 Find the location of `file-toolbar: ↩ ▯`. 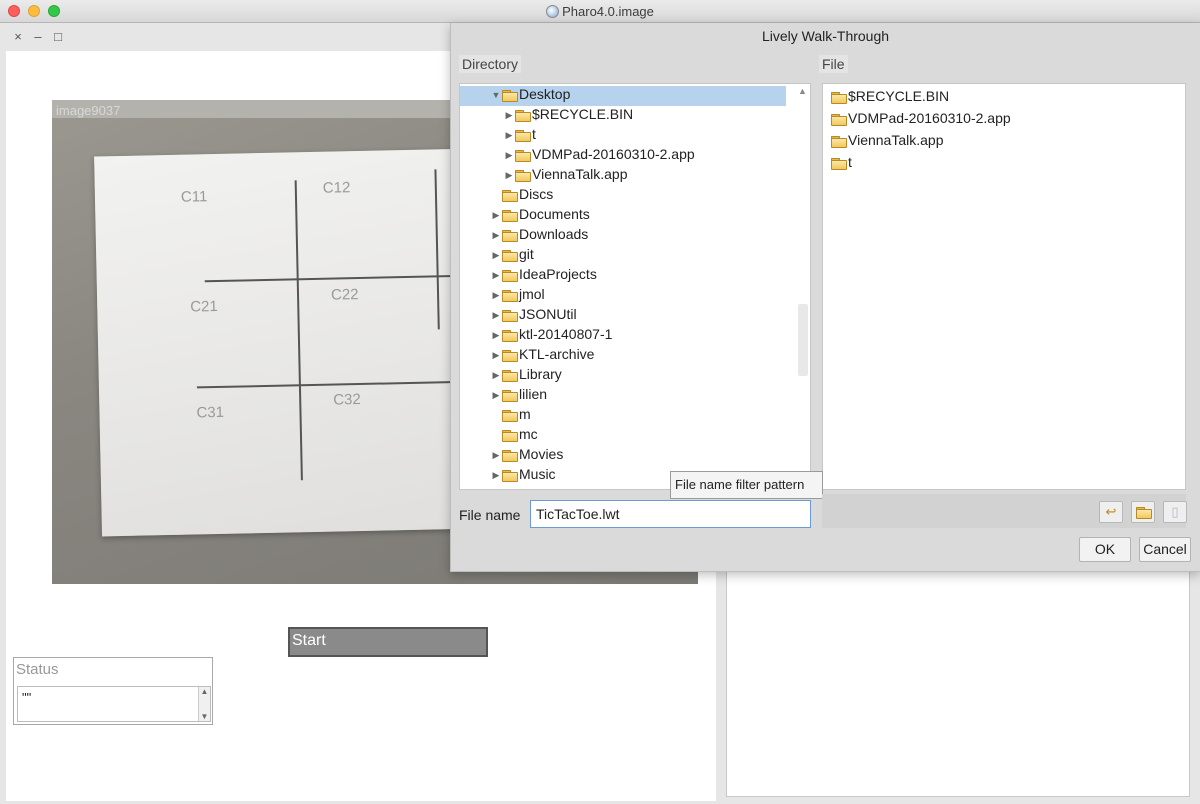

file-toolbar: ↩ ▯ is located at coordinates (1004, 511).